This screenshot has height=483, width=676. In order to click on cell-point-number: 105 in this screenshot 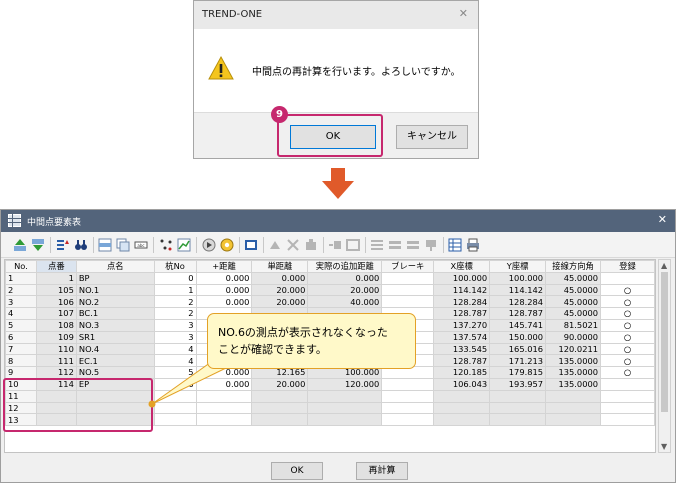, I will do `click(56, 290)`.